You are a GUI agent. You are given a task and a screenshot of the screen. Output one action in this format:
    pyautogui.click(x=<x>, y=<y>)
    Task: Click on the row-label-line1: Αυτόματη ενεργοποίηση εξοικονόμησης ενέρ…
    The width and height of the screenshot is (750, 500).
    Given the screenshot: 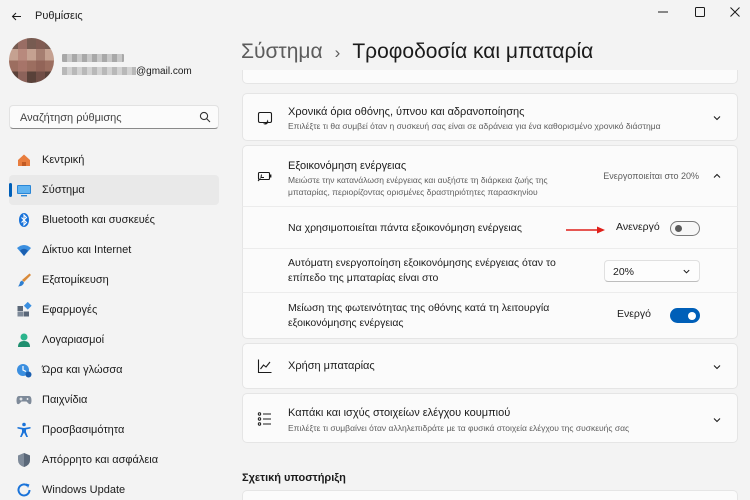 What is the action you would take?
    pyautogui.click(x=422, y=263)
    